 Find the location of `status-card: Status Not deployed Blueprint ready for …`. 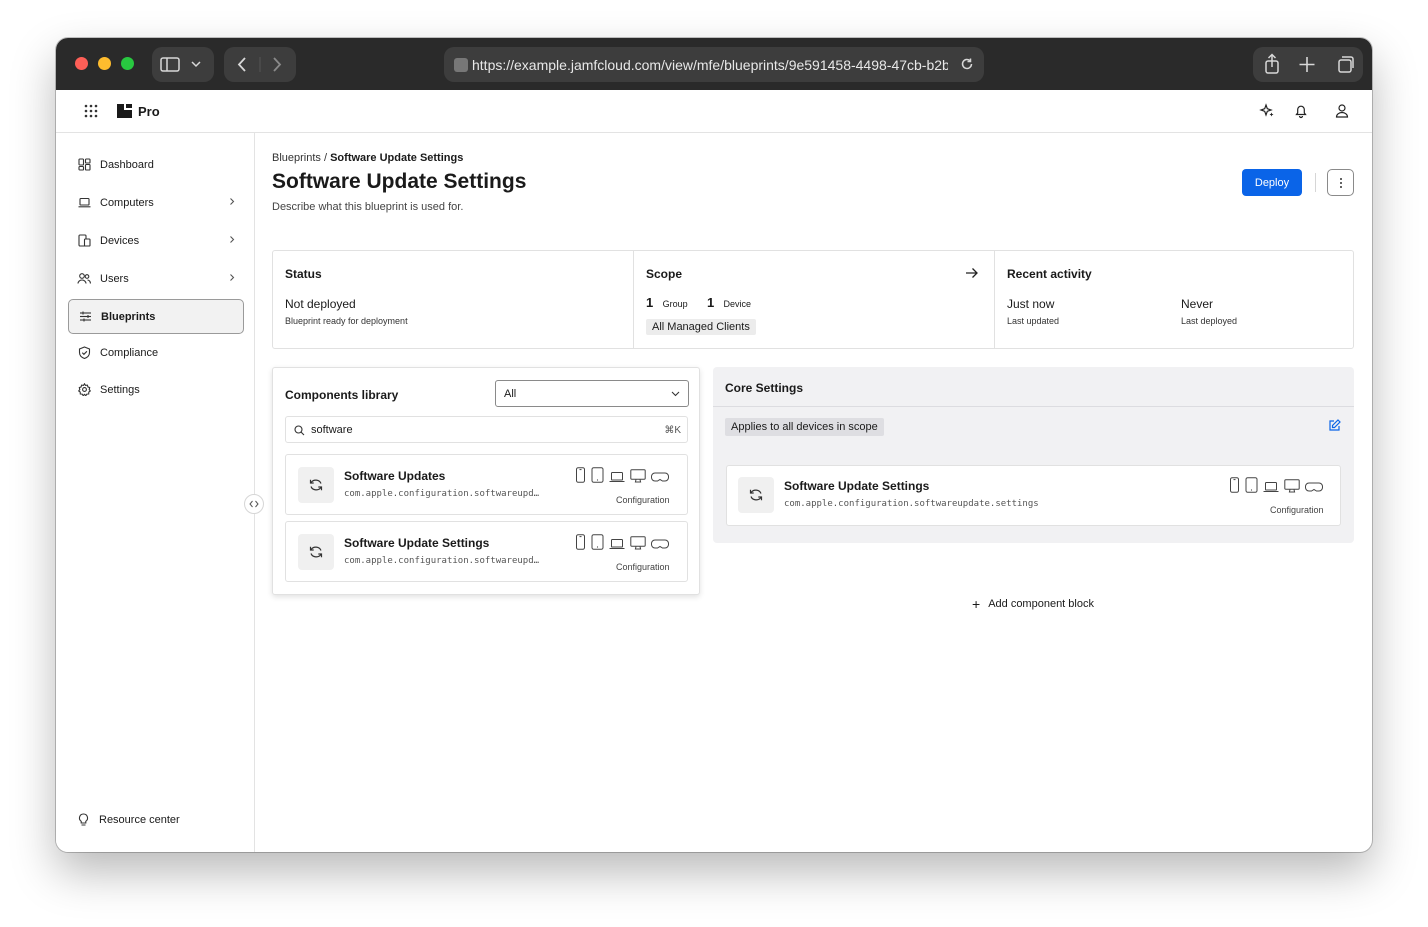

status-card: Status Not deployed Blueprint ready for … is located at coordinates (453, 299).